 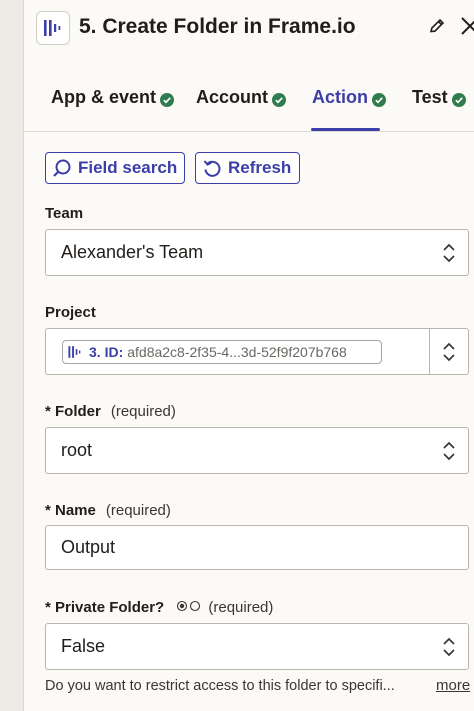 I want to click on name-input: Output, so click(x=257, y=547).